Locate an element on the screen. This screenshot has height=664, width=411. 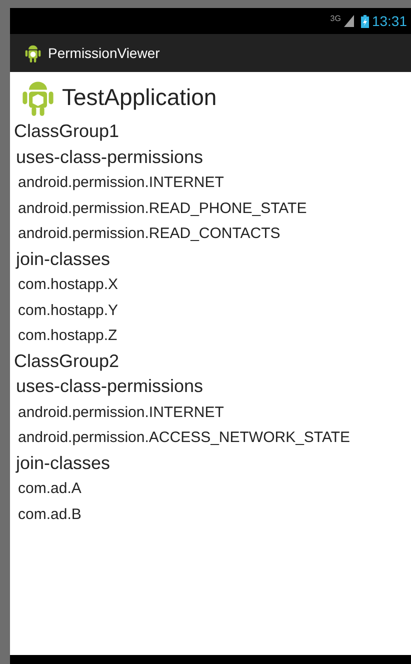
network-type: 3G is located at coordinates (335, 18).